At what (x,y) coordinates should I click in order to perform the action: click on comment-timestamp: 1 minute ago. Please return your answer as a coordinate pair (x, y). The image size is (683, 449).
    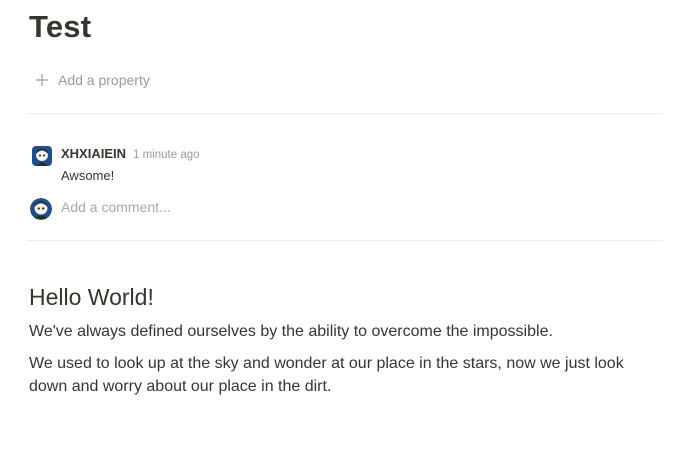
    Looking at the image, I should click on (166, 155).